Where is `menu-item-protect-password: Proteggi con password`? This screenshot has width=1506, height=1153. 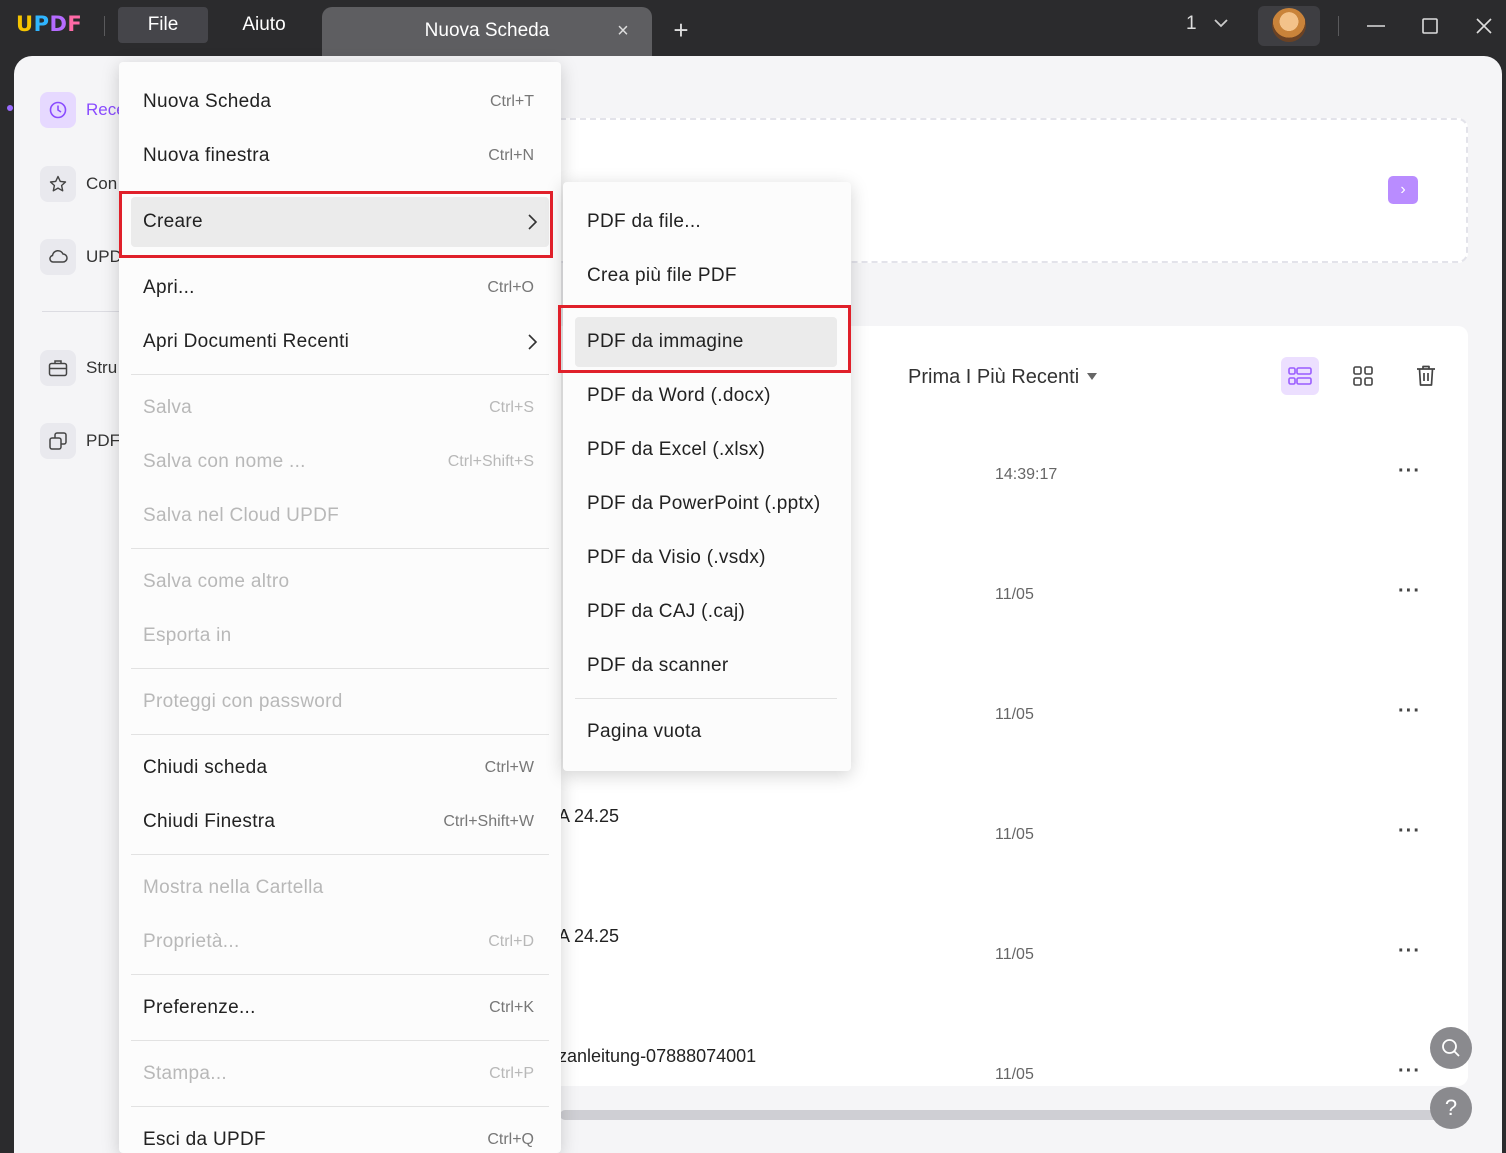 menu-item-protect-password: Proteggi con password is located at coordinates (340, 702).